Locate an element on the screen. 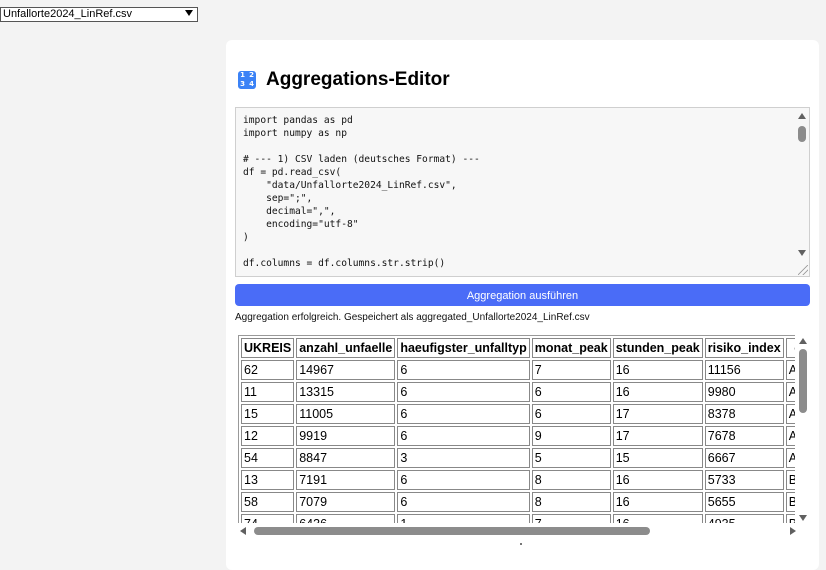 Image resolution: width=826 pixels, height=570 pixels. table-cell: 7 is located at coordinates (571, 370).